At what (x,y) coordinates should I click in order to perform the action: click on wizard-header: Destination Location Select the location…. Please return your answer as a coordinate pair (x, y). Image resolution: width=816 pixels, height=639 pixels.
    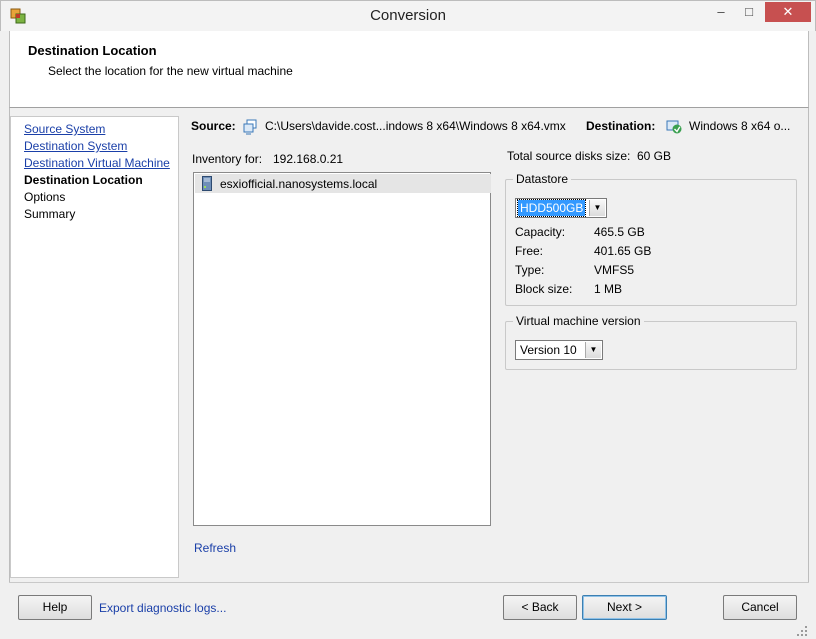
    Looking at the image, I should click on (409, 69).